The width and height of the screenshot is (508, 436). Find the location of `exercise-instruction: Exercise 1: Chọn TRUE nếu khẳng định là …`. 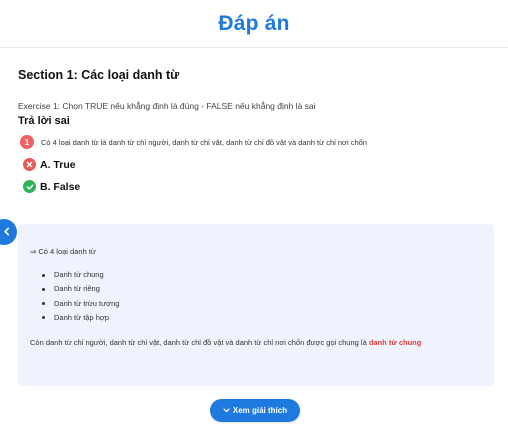

exercise-instruction: Exercise 1: Chọn TRUE nếu khẳng định là … is located at coordinates (167, 106).